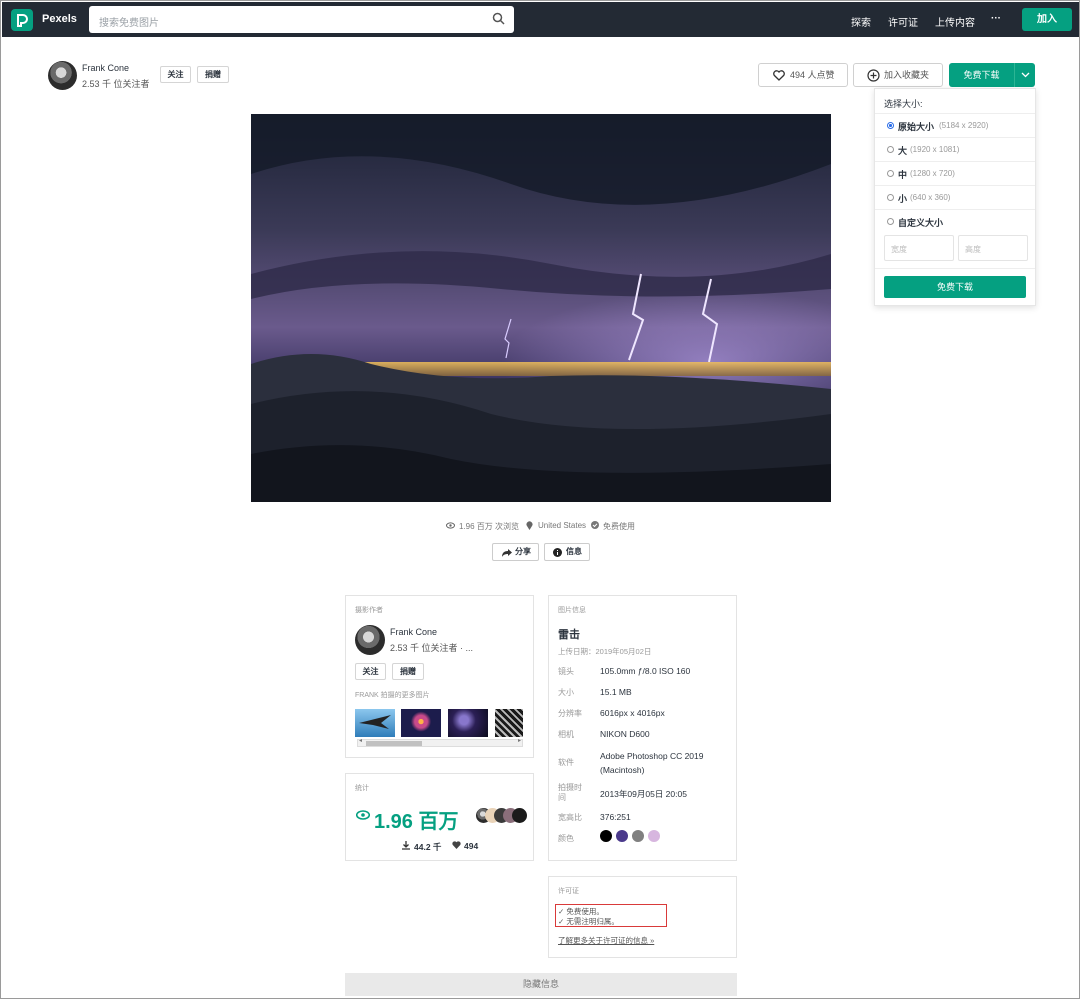  I want to click on size-label: 大, so click(903, 151).